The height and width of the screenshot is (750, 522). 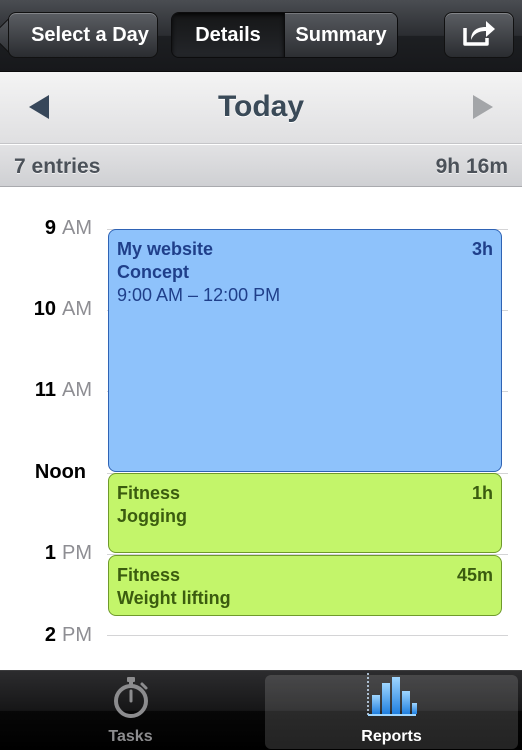 I want to click on event-project: My website, so click(x=165, y=249).